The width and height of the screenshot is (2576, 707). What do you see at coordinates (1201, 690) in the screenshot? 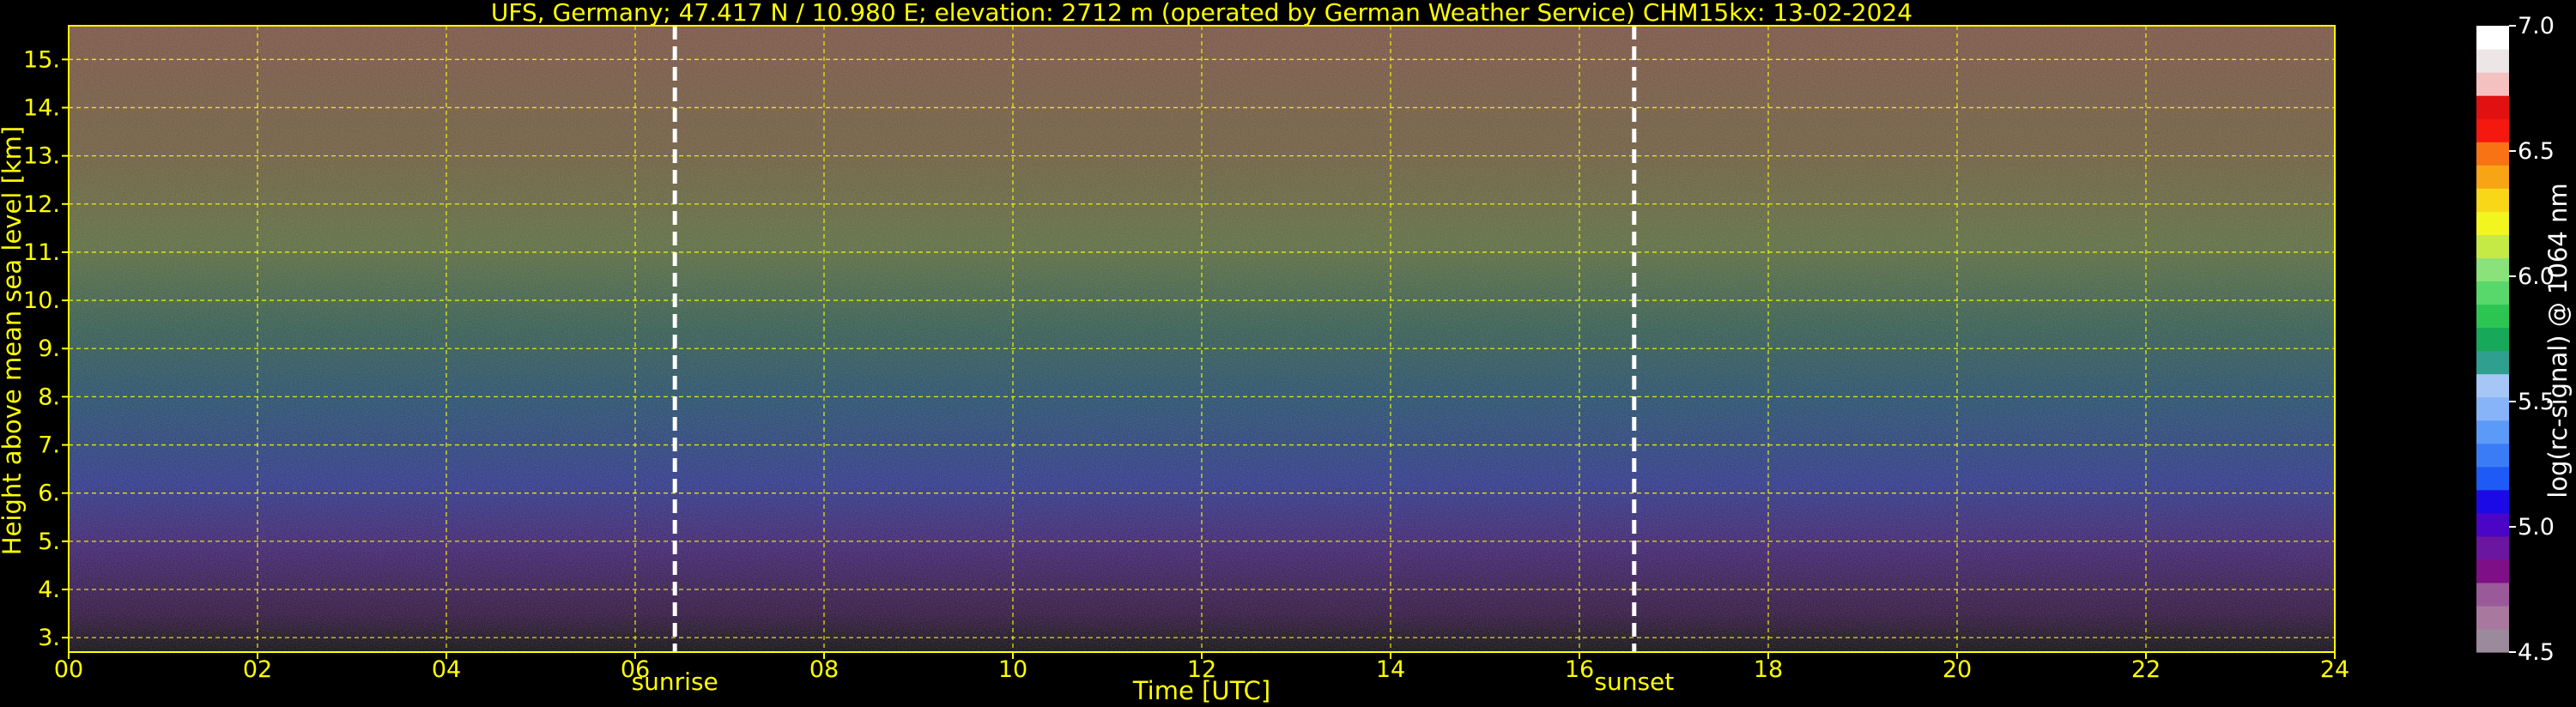
I see `x-axis-label: Time [UTC]` at bounding box center [1201, 690].